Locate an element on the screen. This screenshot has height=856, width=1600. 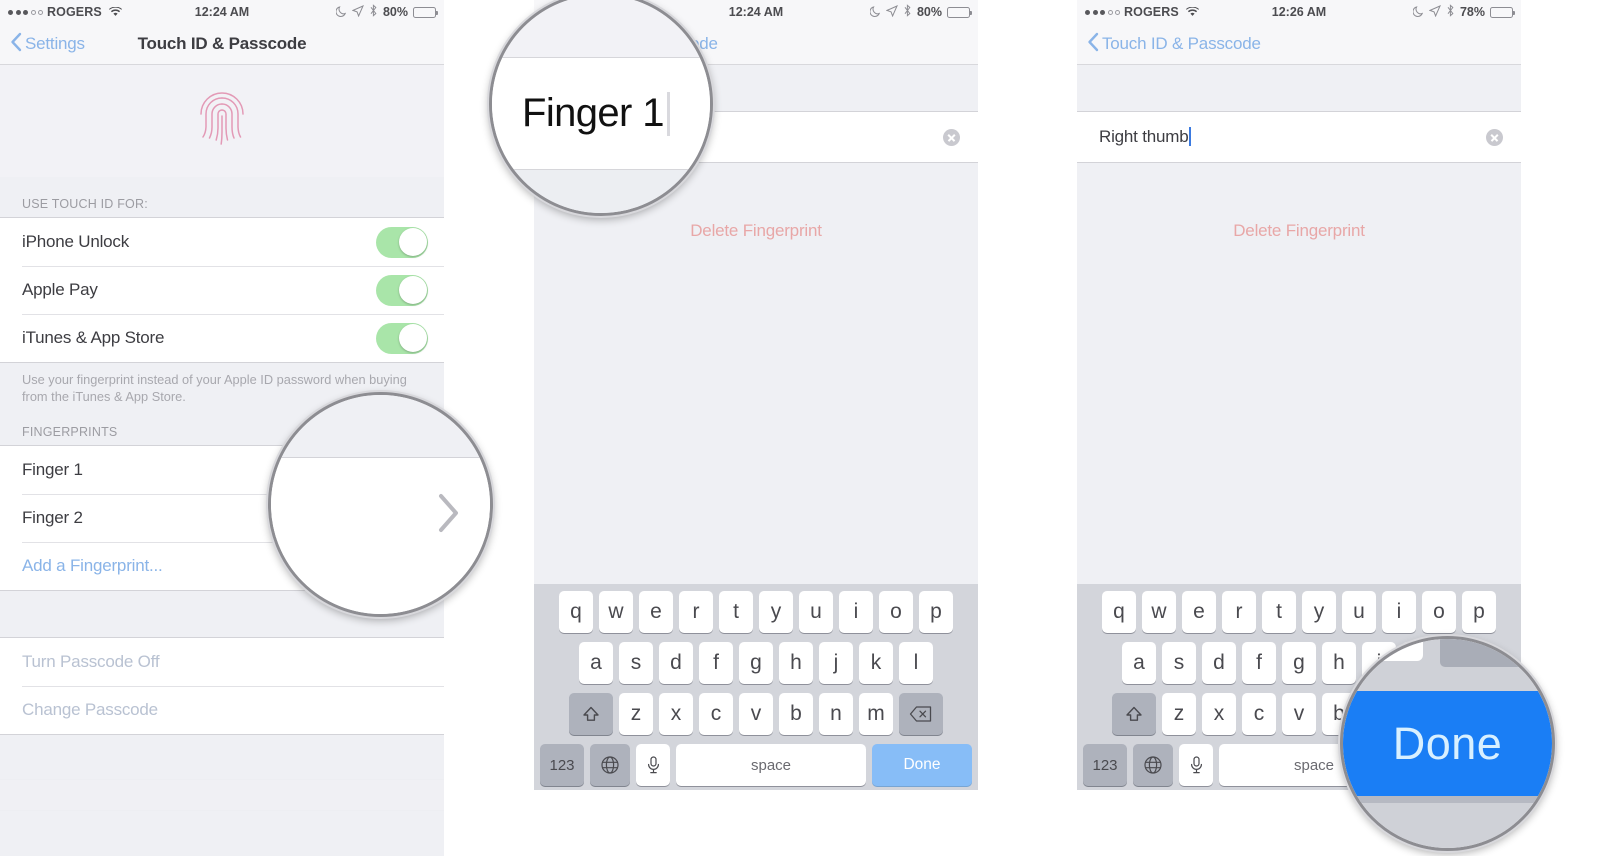
onscreen-keyboard: q w e r t y u i o p a s d f g h is located at coordinates (756, 687).